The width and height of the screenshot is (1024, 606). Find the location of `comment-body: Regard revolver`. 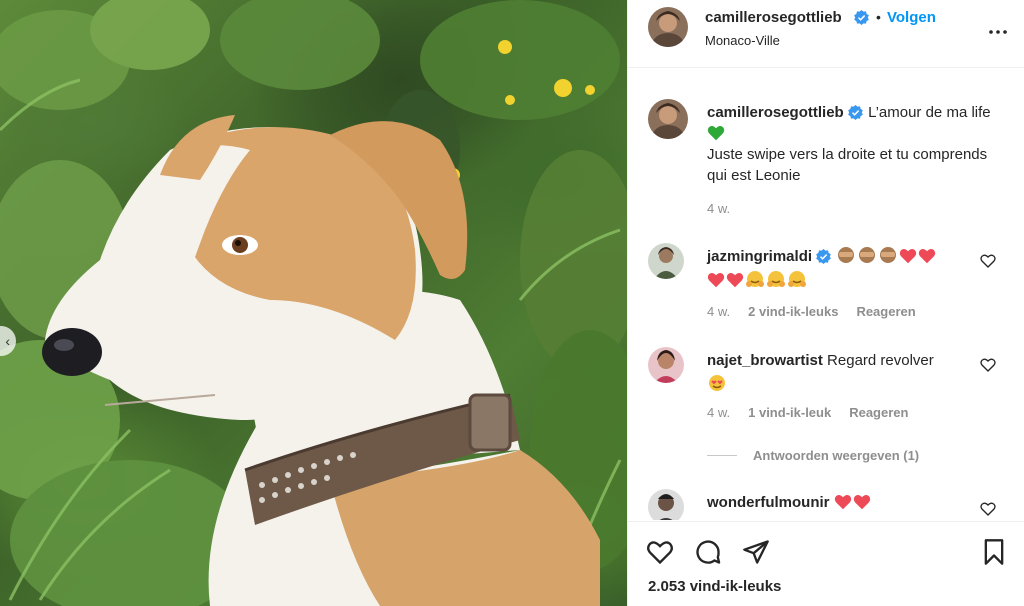

comment-body: Regard revolver is located at coordinates (880, 360).